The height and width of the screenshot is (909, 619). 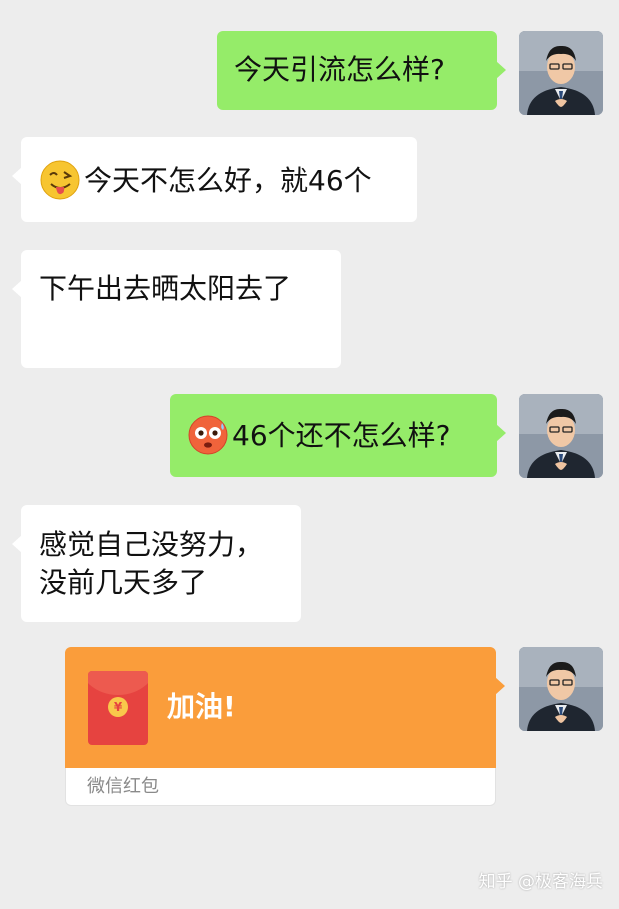 I want to click on red-envelope-icon: ¥, so click(x=118, y=708).